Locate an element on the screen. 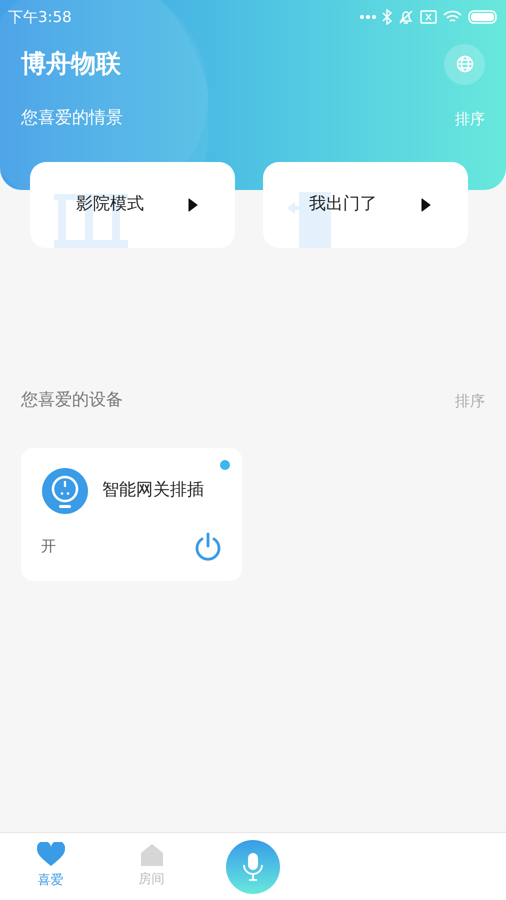  scene-card: 我出门了 is located at coordinates (365, 205).